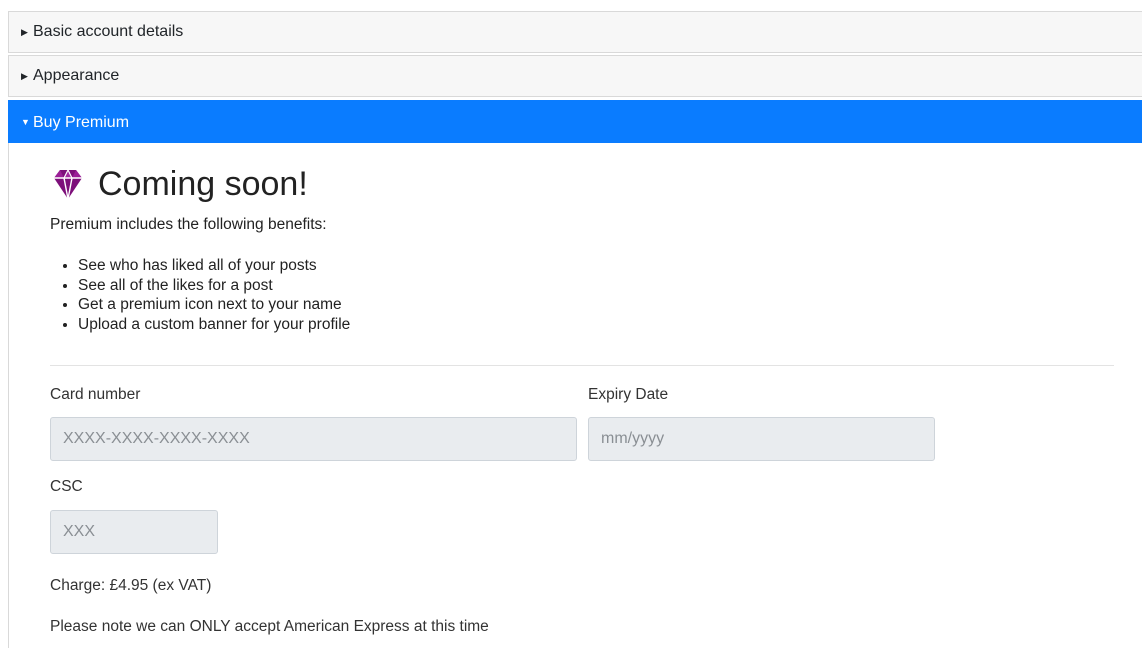  I want to click on caret-down-icon: ▼, so click(25, 122).